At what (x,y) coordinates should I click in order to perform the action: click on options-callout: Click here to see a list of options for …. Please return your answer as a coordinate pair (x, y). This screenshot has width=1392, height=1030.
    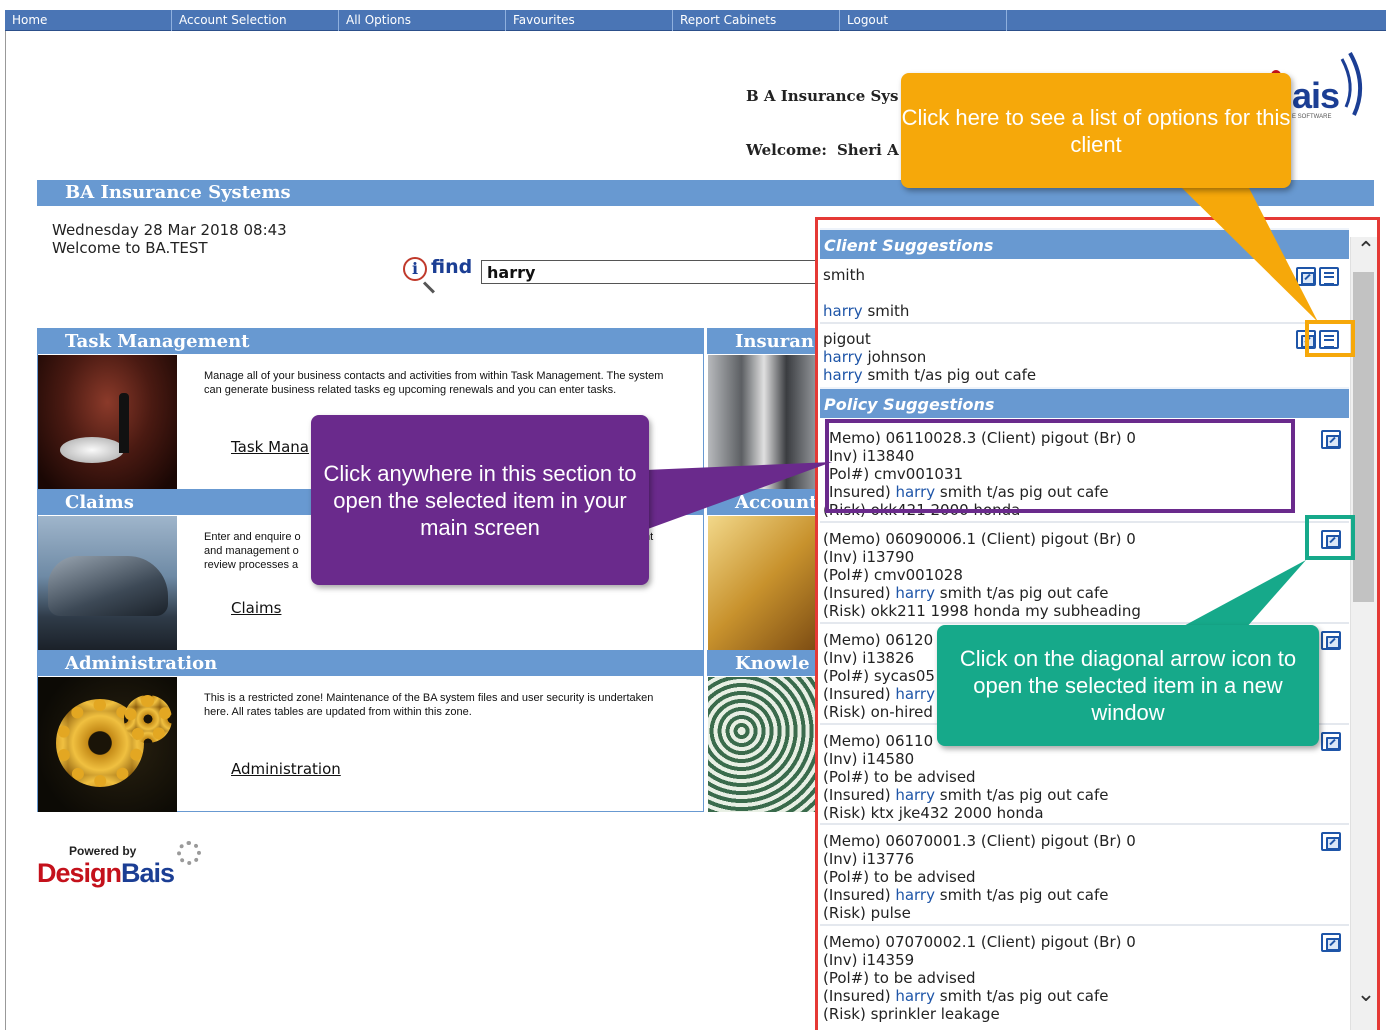
    Looking at the image, I should click on (1096, 130).